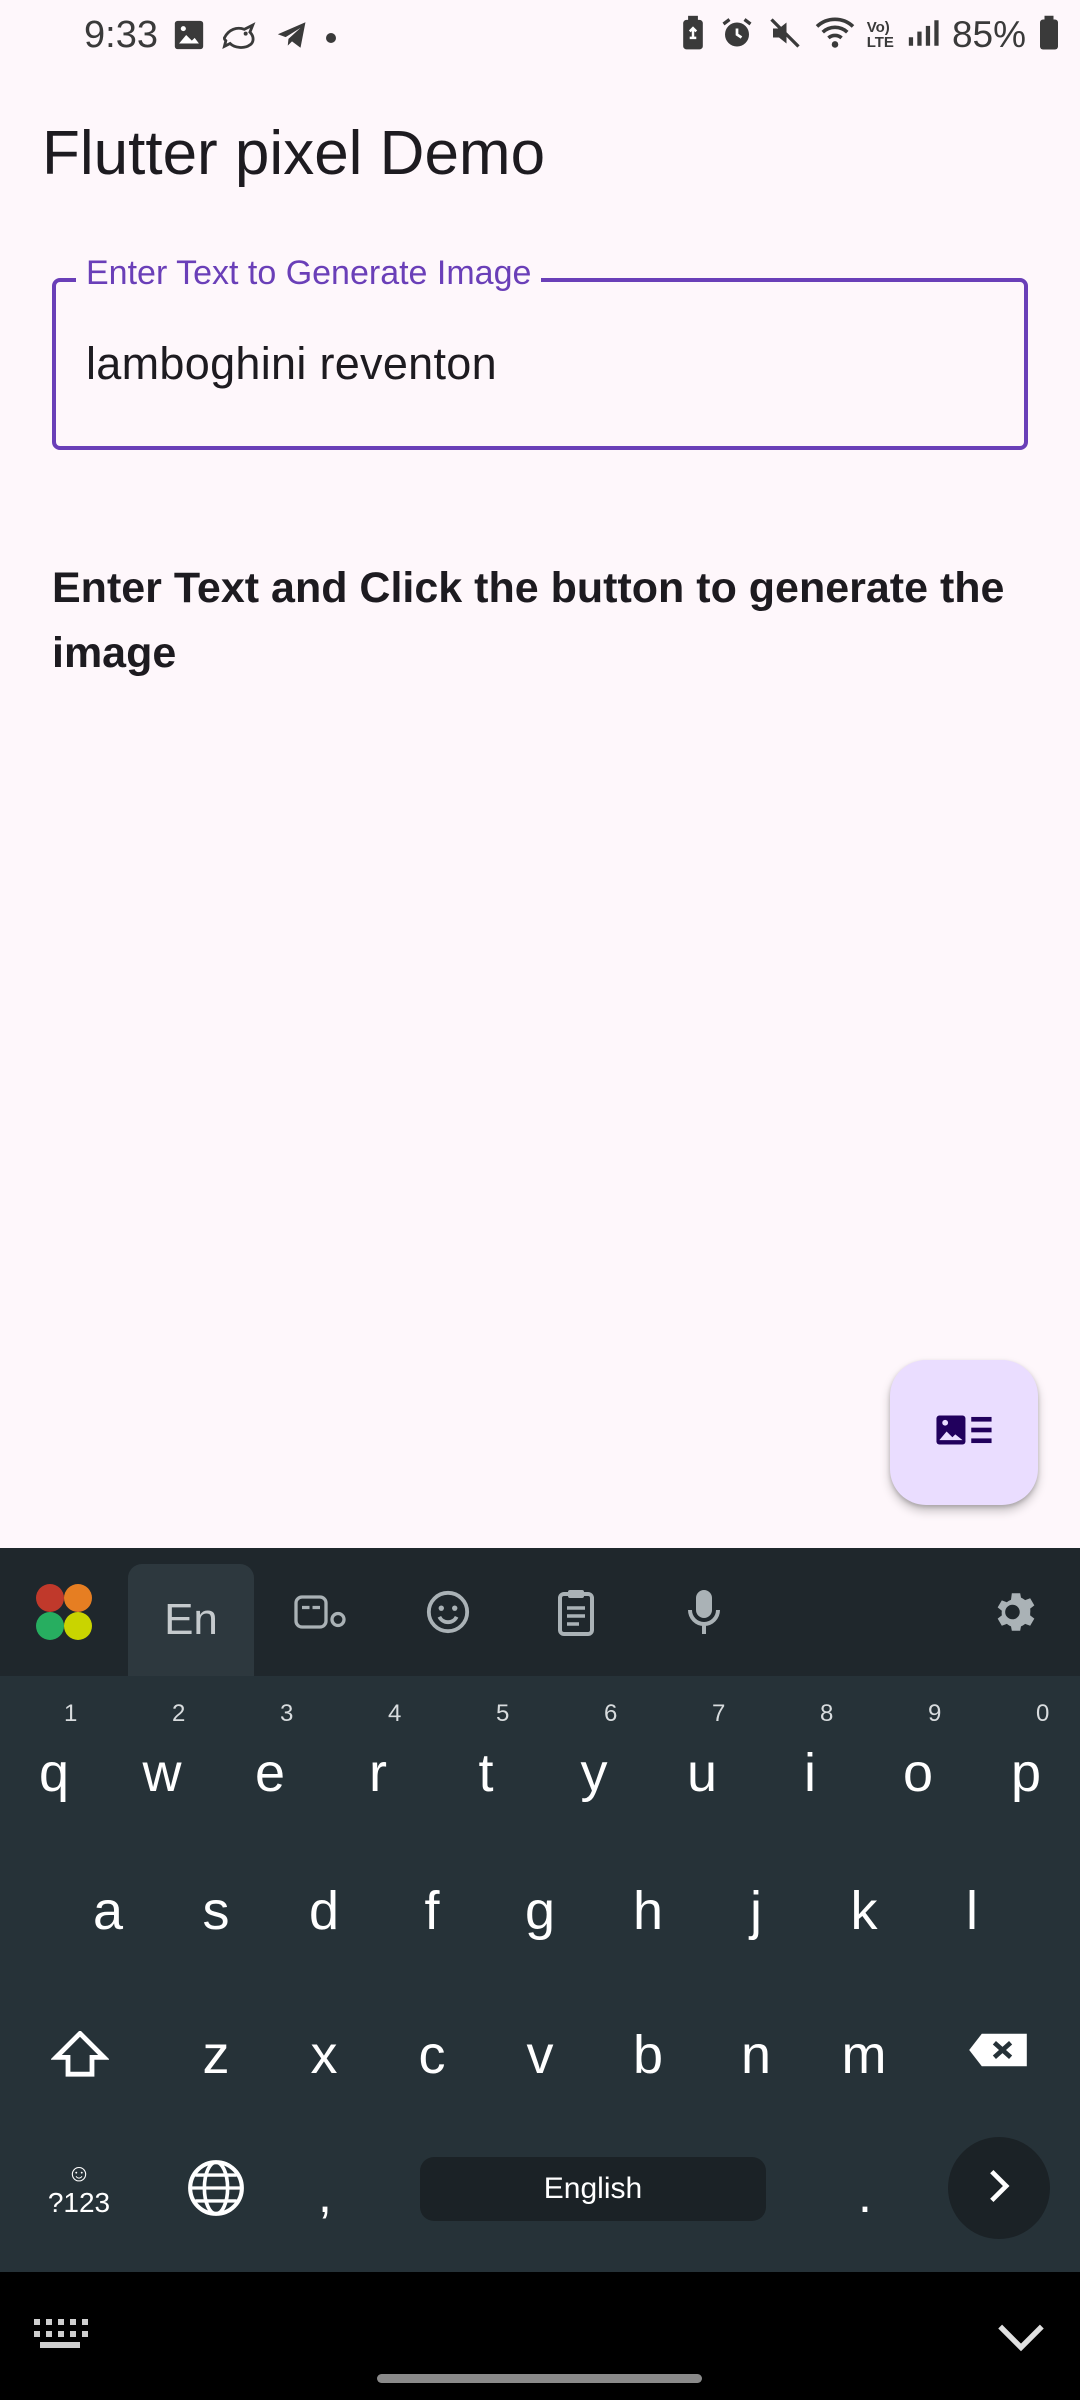 The image size is (1080, 2400). I want to click on key-label: b, so click(648, 2055).